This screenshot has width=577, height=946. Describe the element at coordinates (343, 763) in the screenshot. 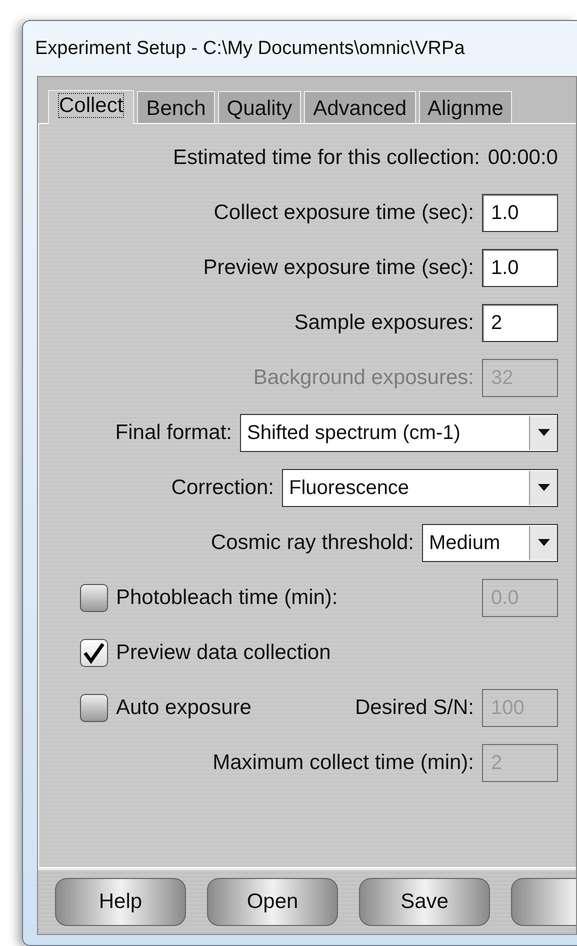

I see `field-label: Maximum collect time (min):` at that location.